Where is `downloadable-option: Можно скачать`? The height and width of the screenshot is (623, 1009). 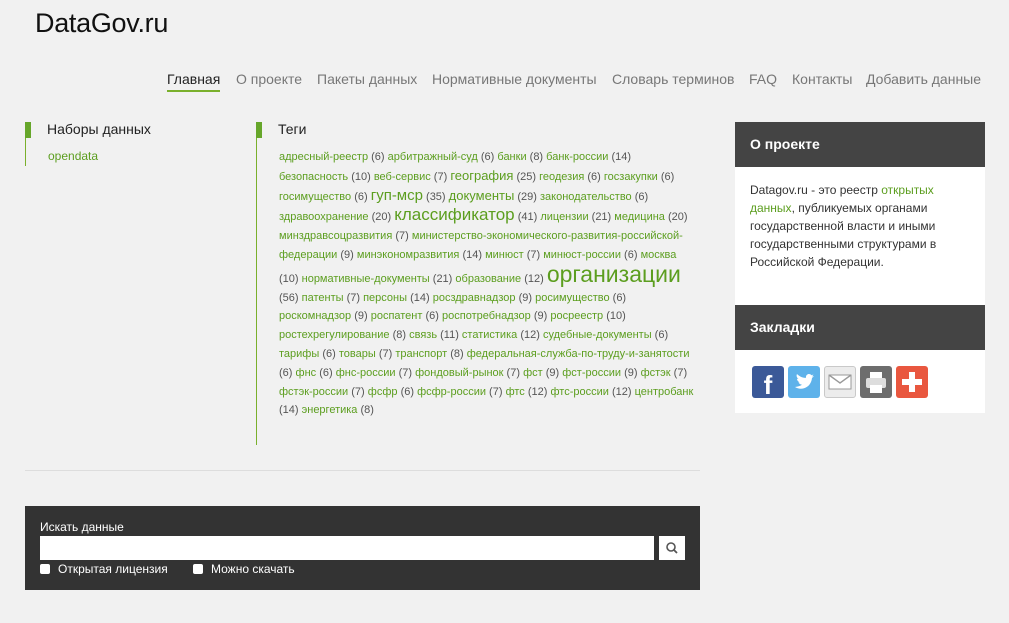 downloadable-option: Можно скачать is located at coordinates (244, 569).